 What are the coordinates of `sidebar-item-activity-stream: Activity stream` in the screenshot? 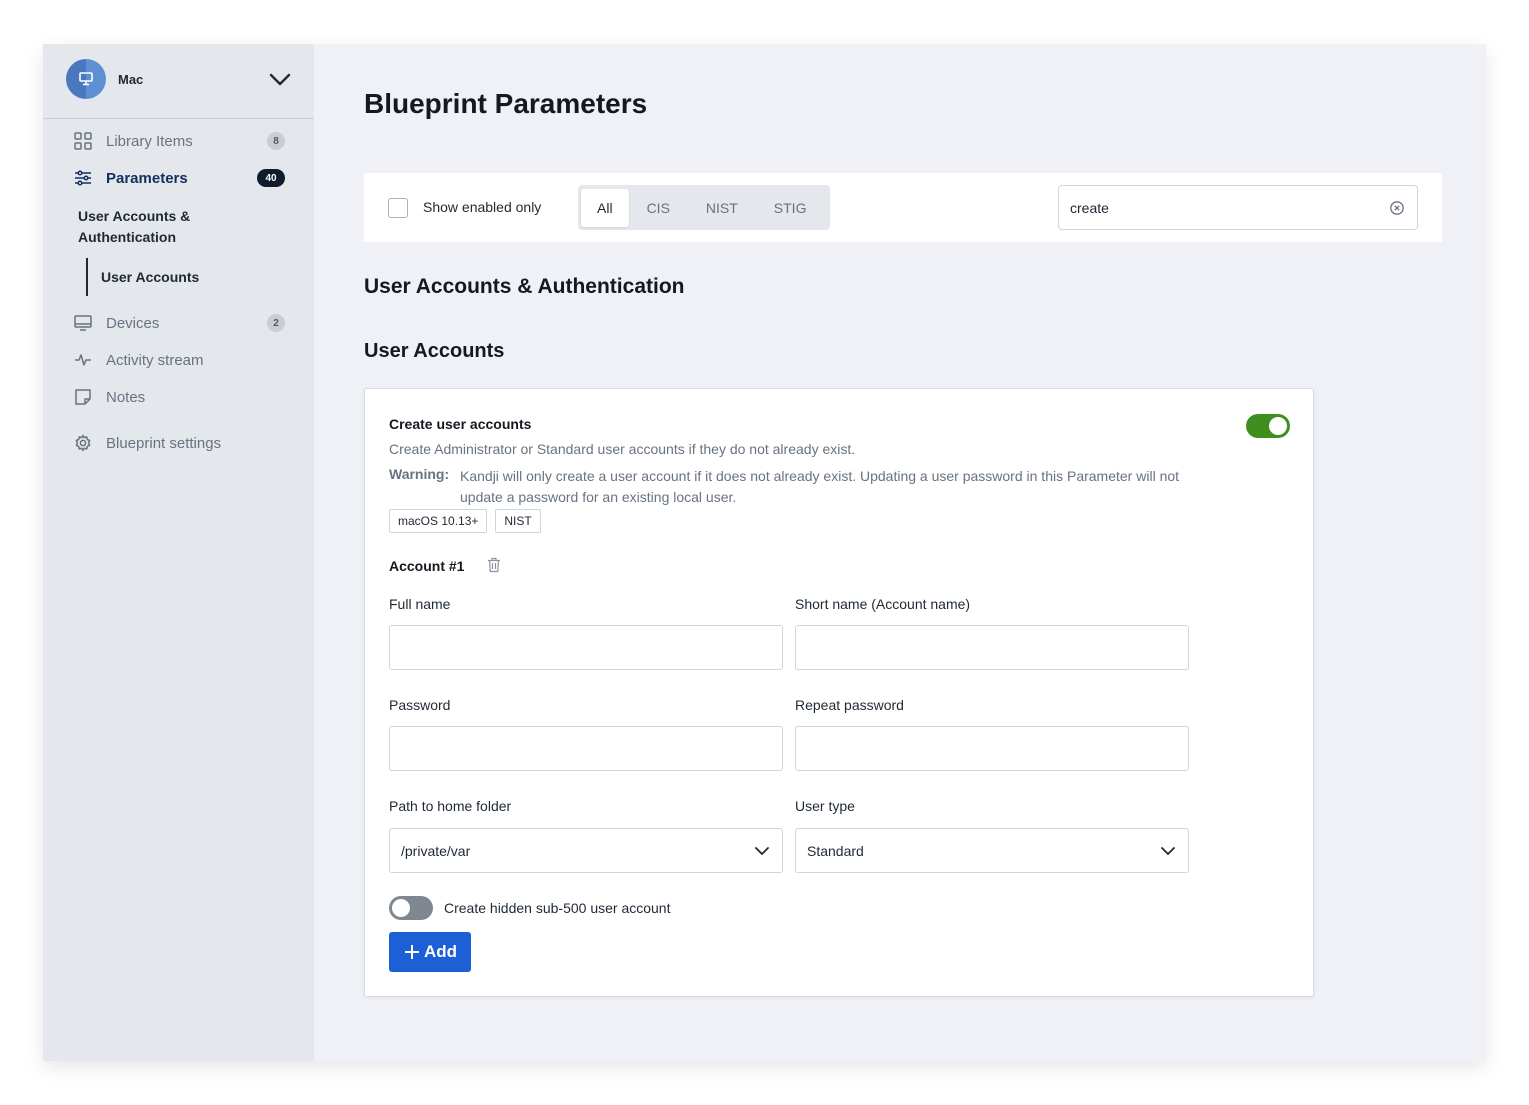 It's located at (179, 360).